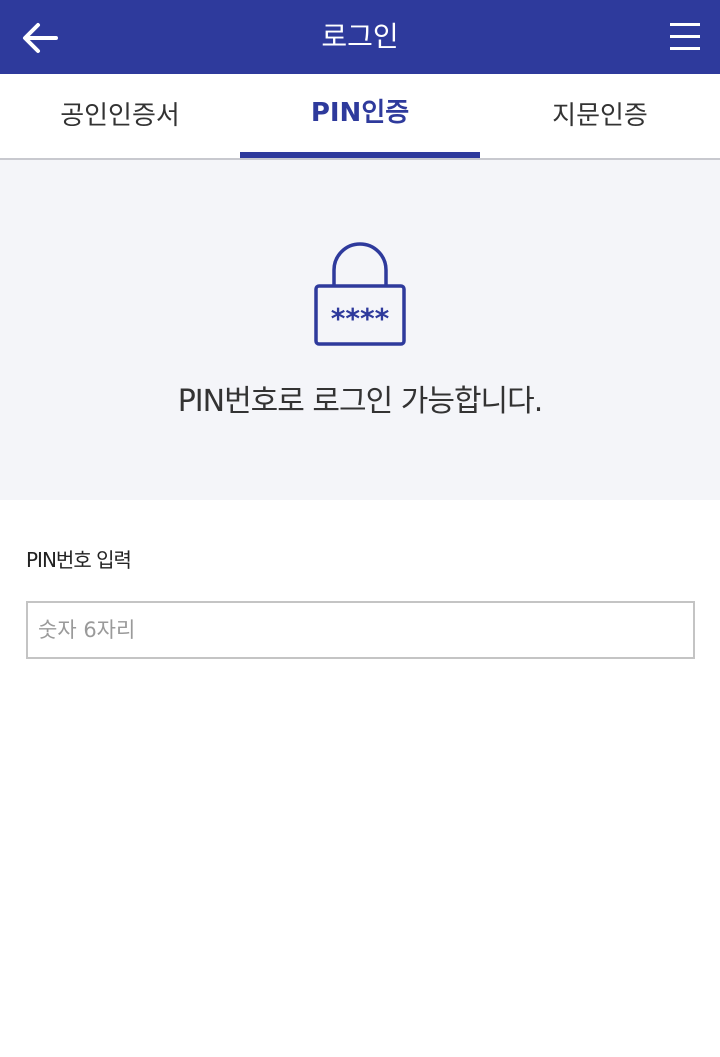  Describe the element at coordinates (360, 630) in the screenshot. I see `pin-input` at that location.